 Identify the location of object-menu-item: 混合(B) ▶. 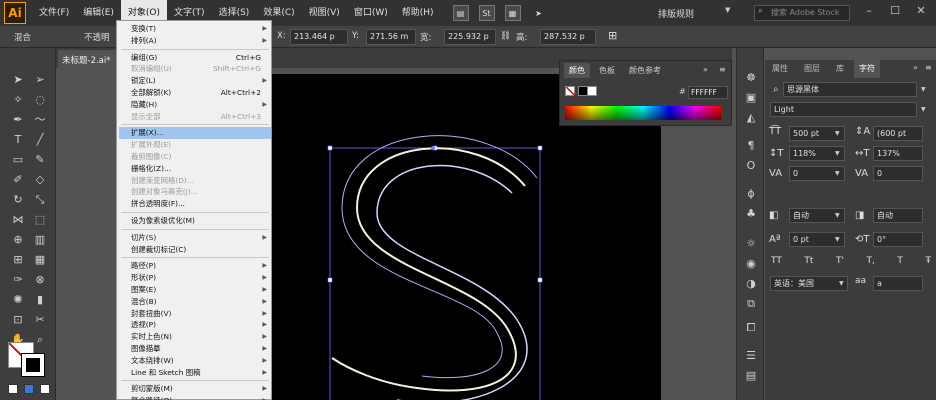
(201, 302).